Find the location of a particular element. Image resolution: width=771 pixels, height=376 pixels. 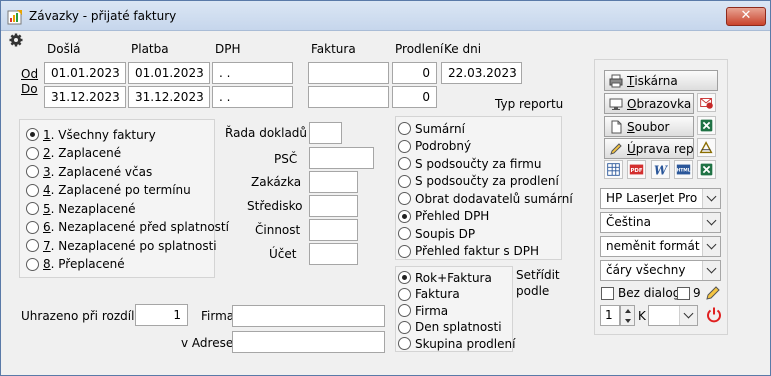

do-dosla-input: 31.12.2023 is located at coordinates (85, 97).